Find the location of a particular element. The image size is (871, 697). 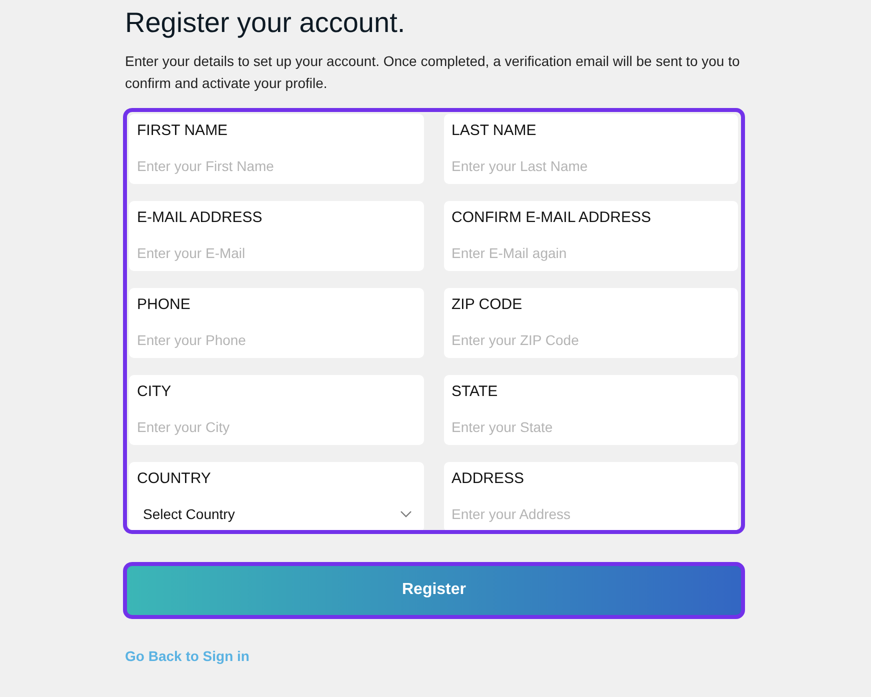

country-select: Select Country is located at coordinates (276, 514).